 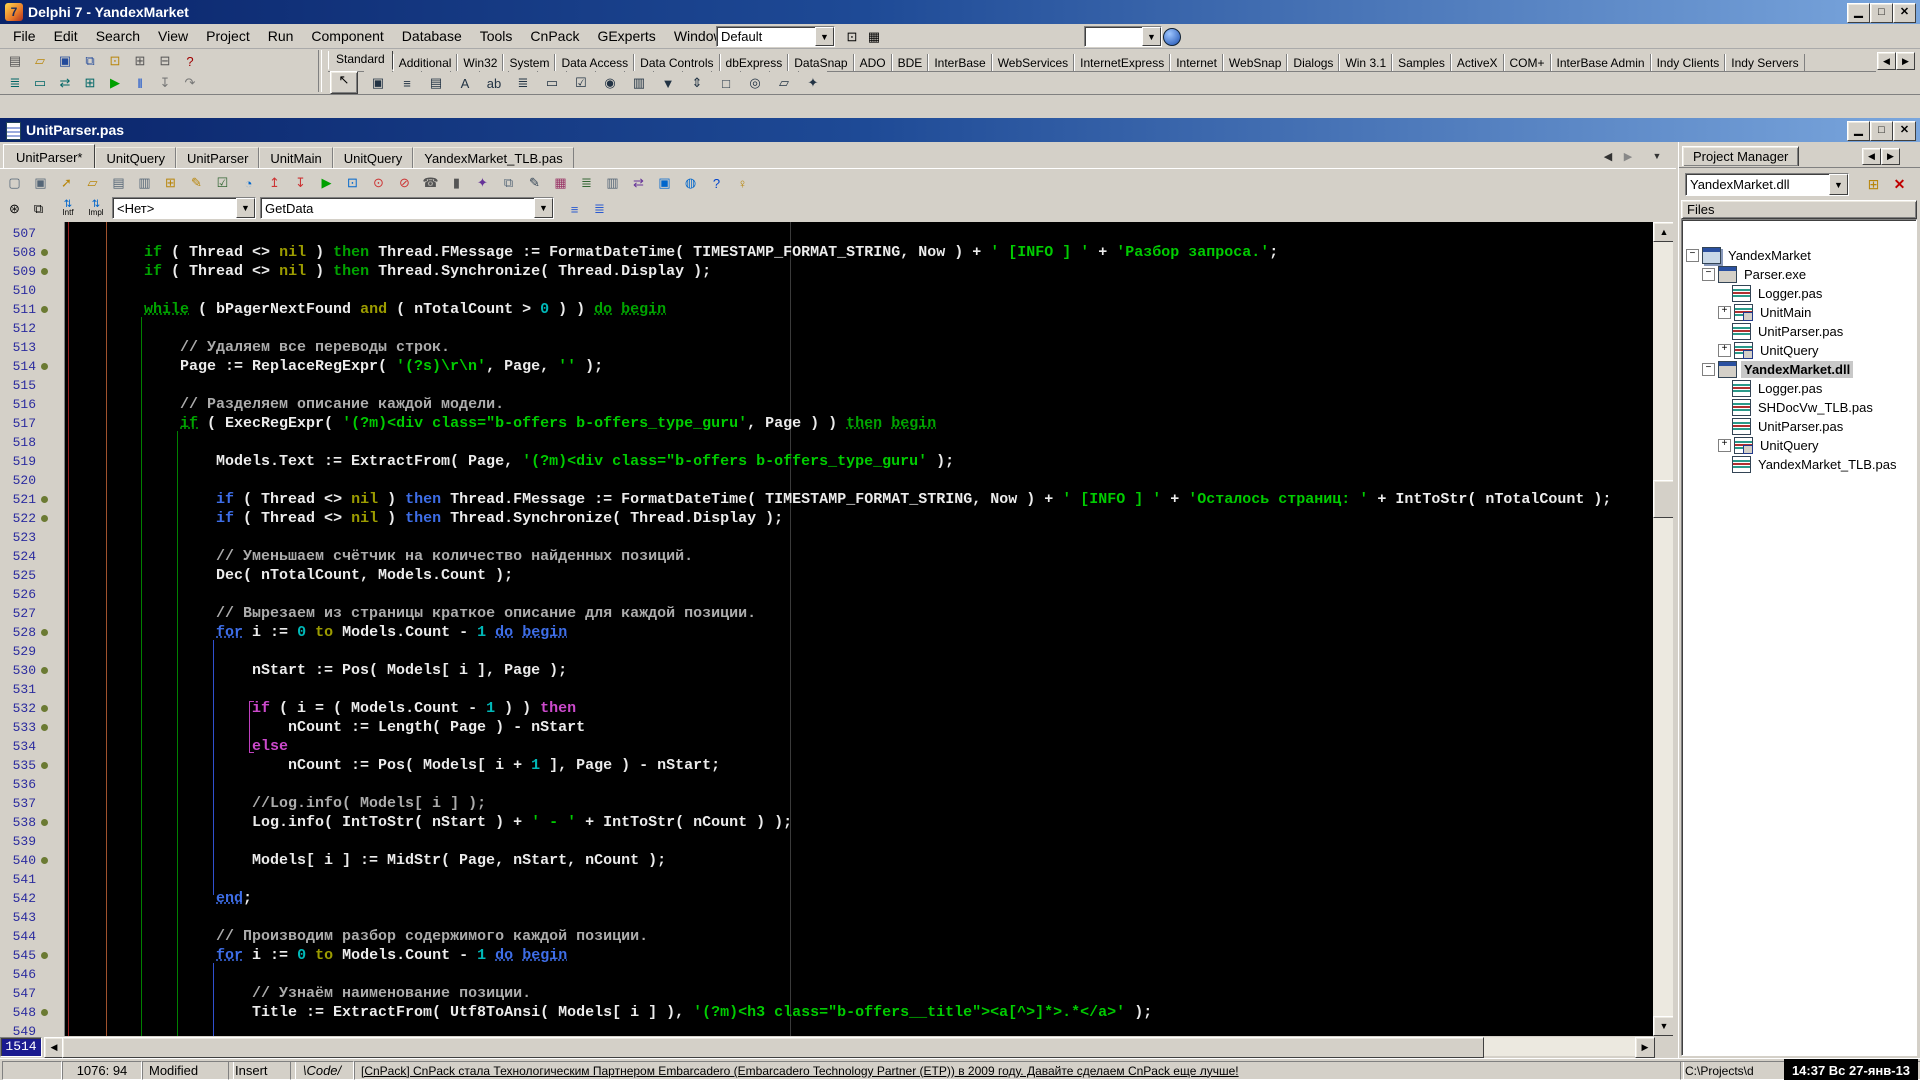 What do you see at coordinates (32, 860) in the screenshot?
I see `gutter-line: 540` at bounding box center [32, 860].